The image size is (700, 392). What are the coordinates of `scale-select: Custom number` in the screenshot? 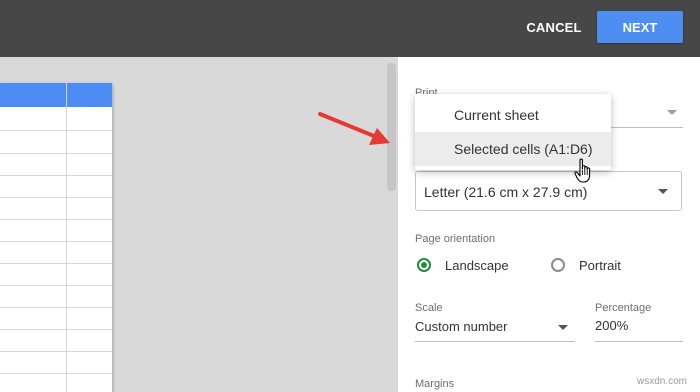 It's located at (495, 330).